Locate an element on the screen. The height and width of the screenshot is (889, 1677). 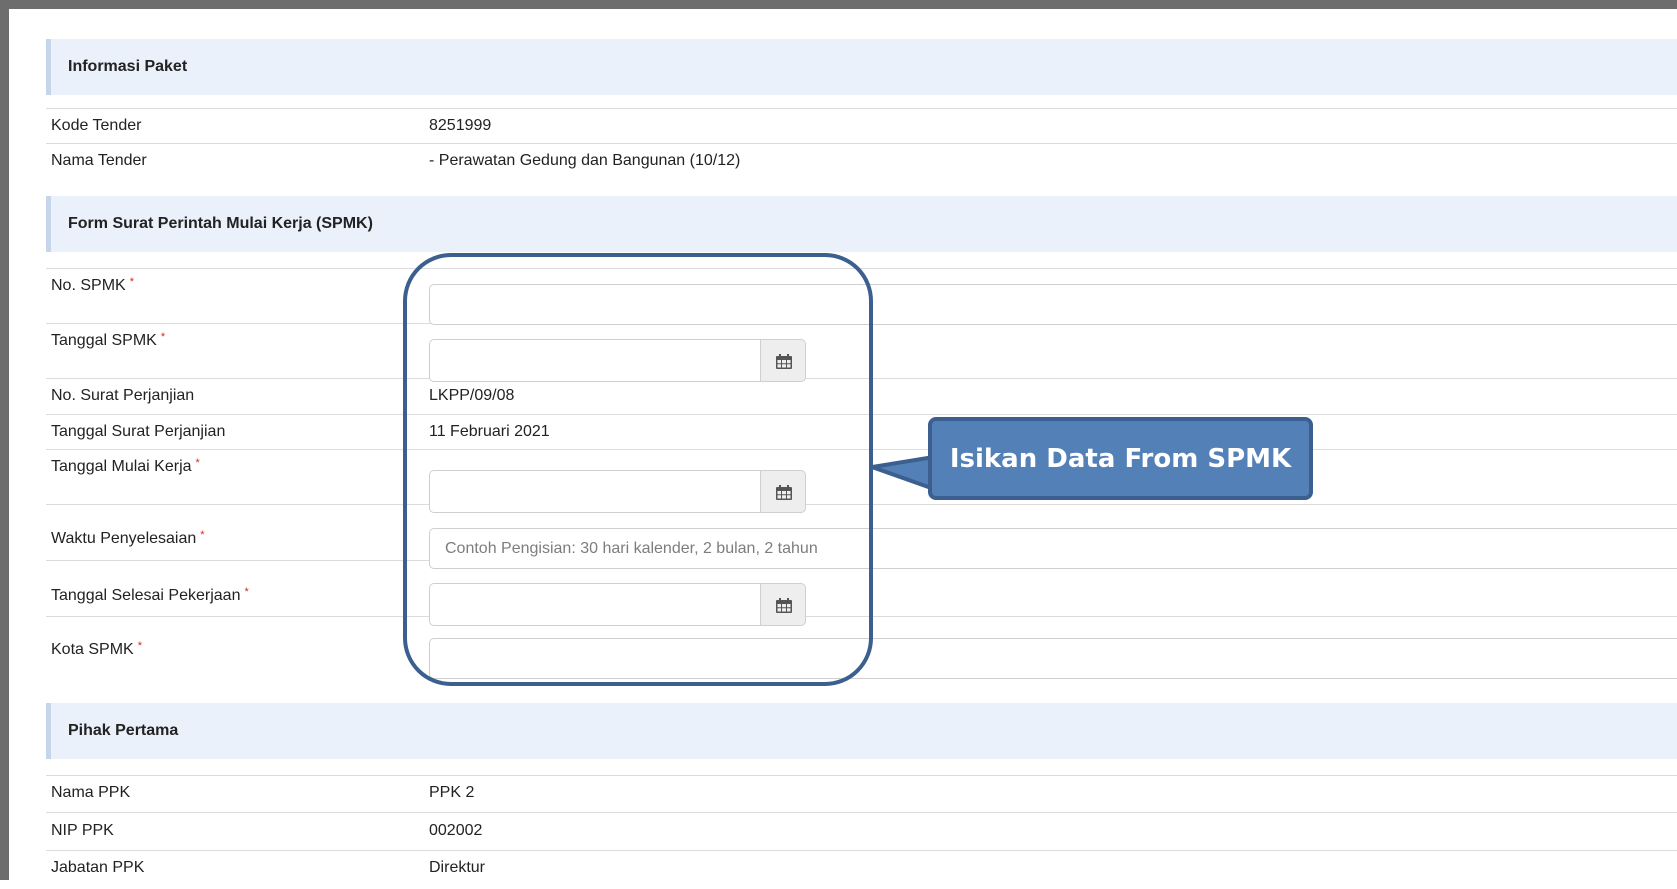
tanggal-selesai-pekerjaan-input is located at coordinates (594, 604).